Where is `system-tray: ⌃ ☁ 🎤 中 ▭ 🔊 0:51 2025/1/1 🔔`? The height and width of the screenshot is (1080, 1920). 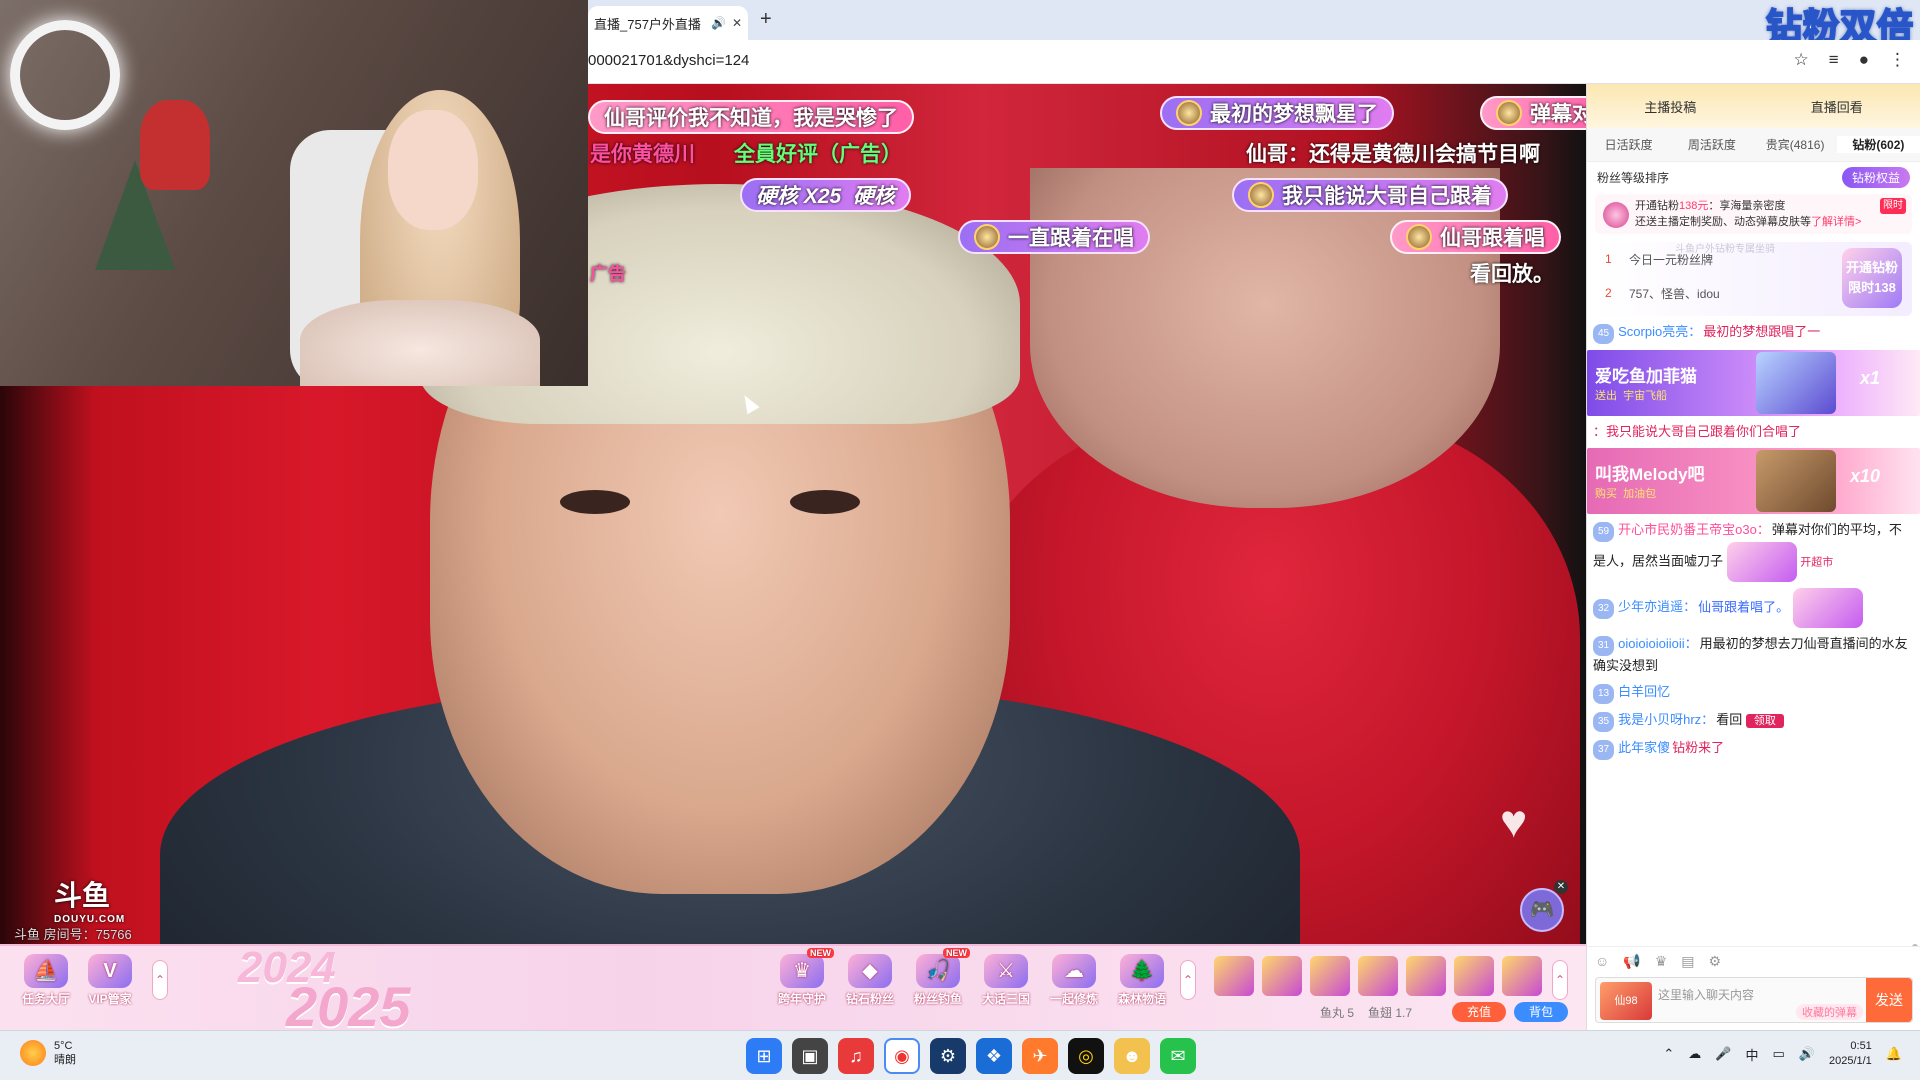 system-tray: ⌃ ☁ 🎤 中 ▭ 🔊 0:51 2025/1/1 🔔 is located at coordinates (1782, 1054).